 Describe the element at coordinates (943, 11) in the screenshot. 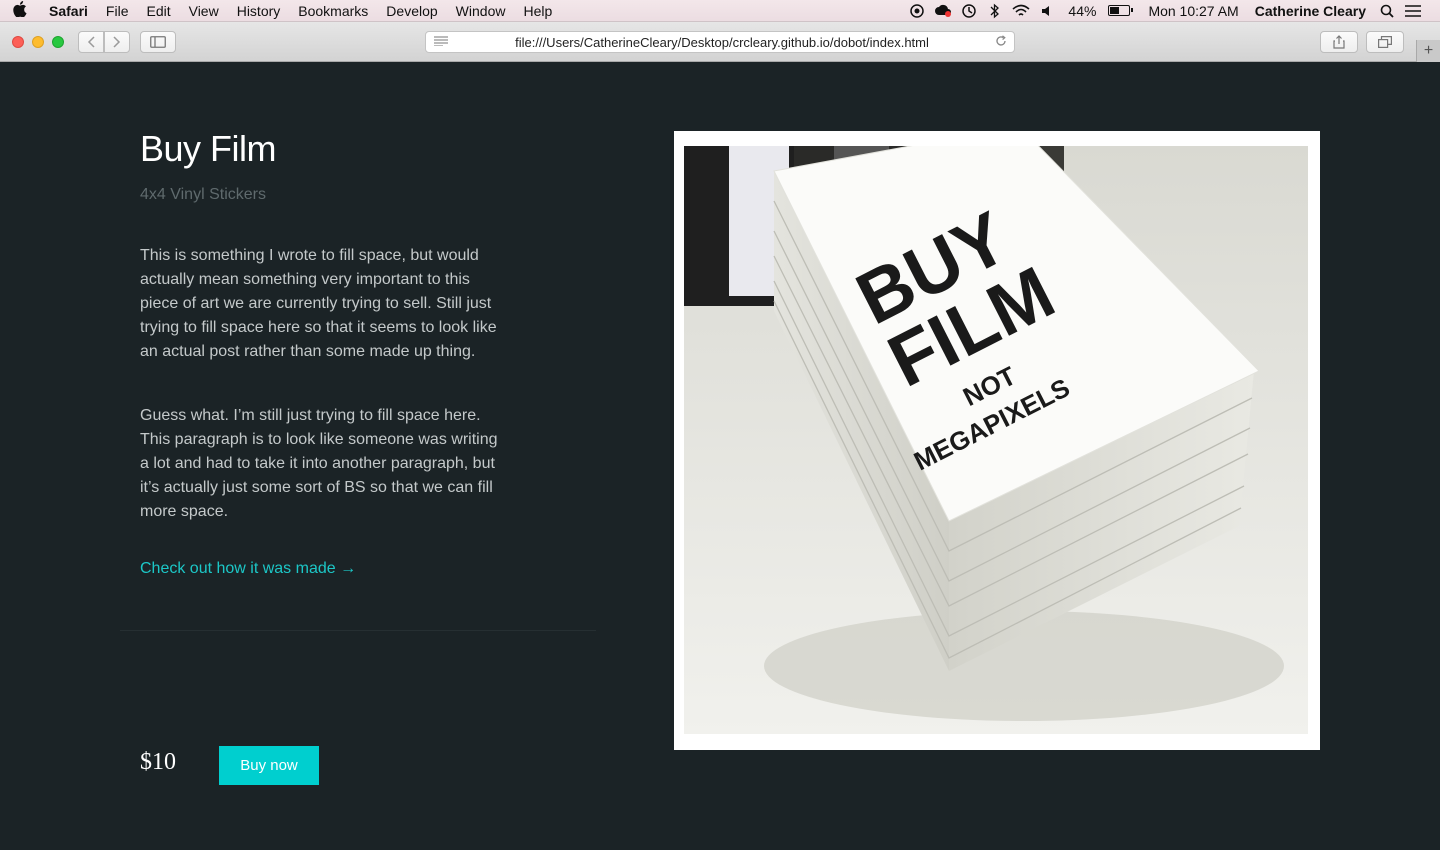

I see `creative-cloud-icon` at that location.